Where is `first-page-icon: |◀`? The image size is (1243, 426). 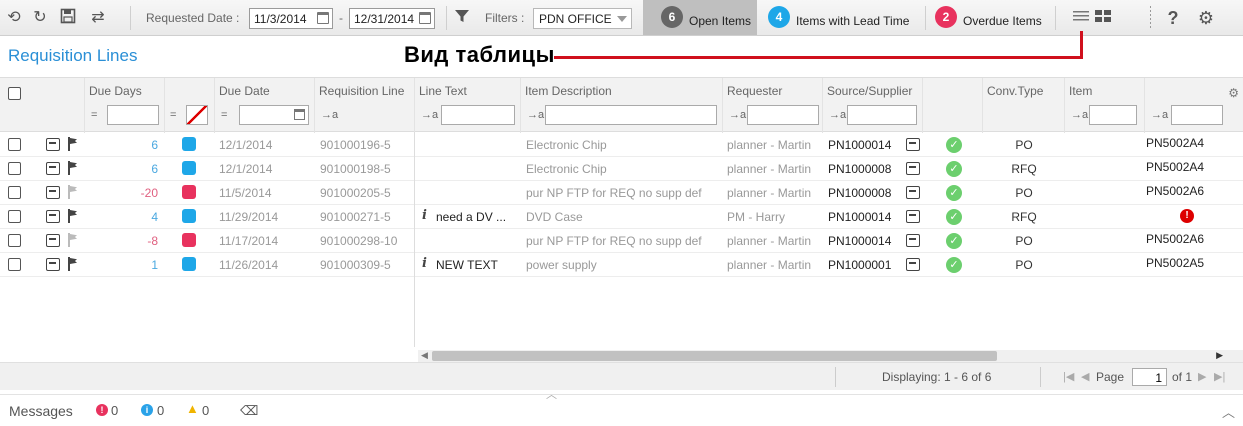 first-page-icon: |◀ is located at coordinates (1068, 376).